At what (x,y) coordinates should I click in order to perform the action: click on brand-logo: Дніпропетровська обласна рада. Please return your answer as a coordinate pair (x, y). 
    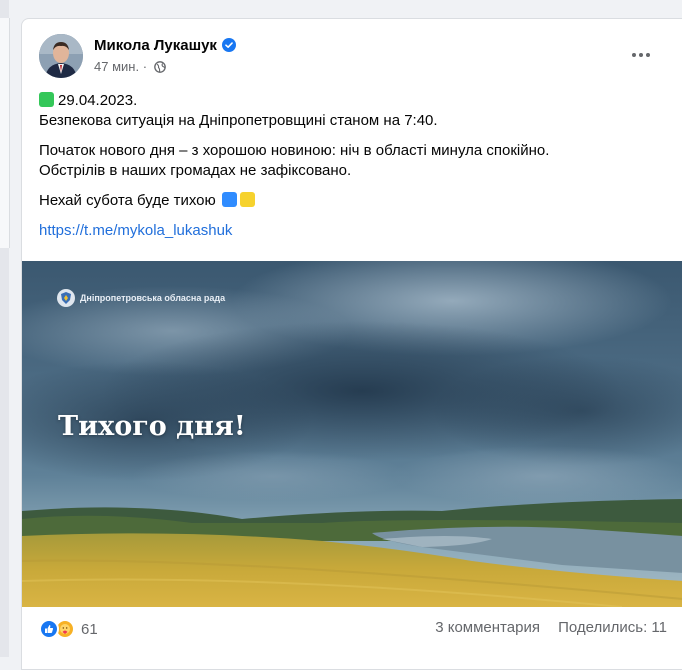
    Looking at the image, I should click on (141, 298).